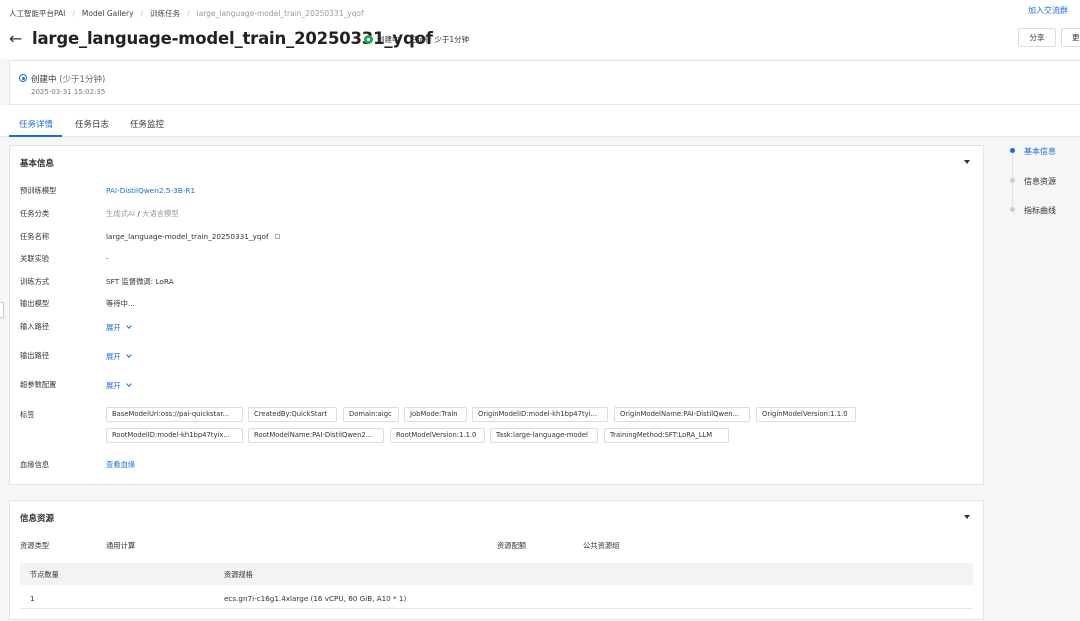 The image size is (1080, 621). I want to click on state-label: 创建中, so click(44, 80).